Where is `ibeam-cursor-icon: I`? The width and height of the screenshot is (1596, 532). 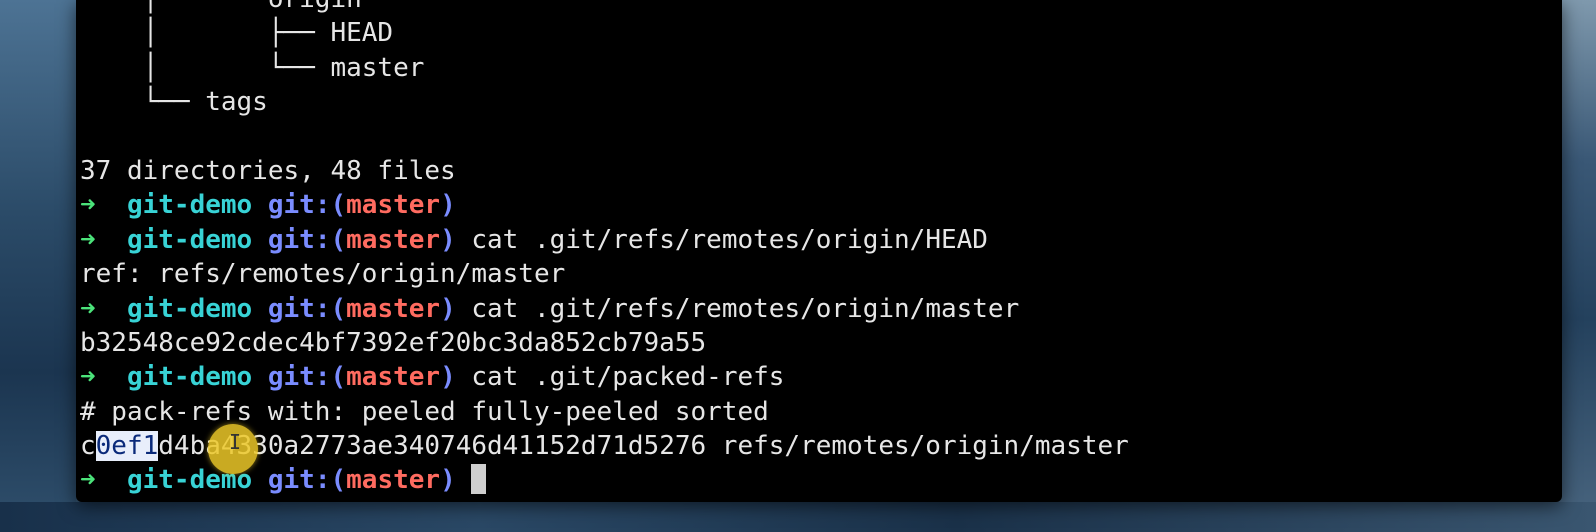 ibeam-cursor-icon: I is located at coordinates (235, 442).